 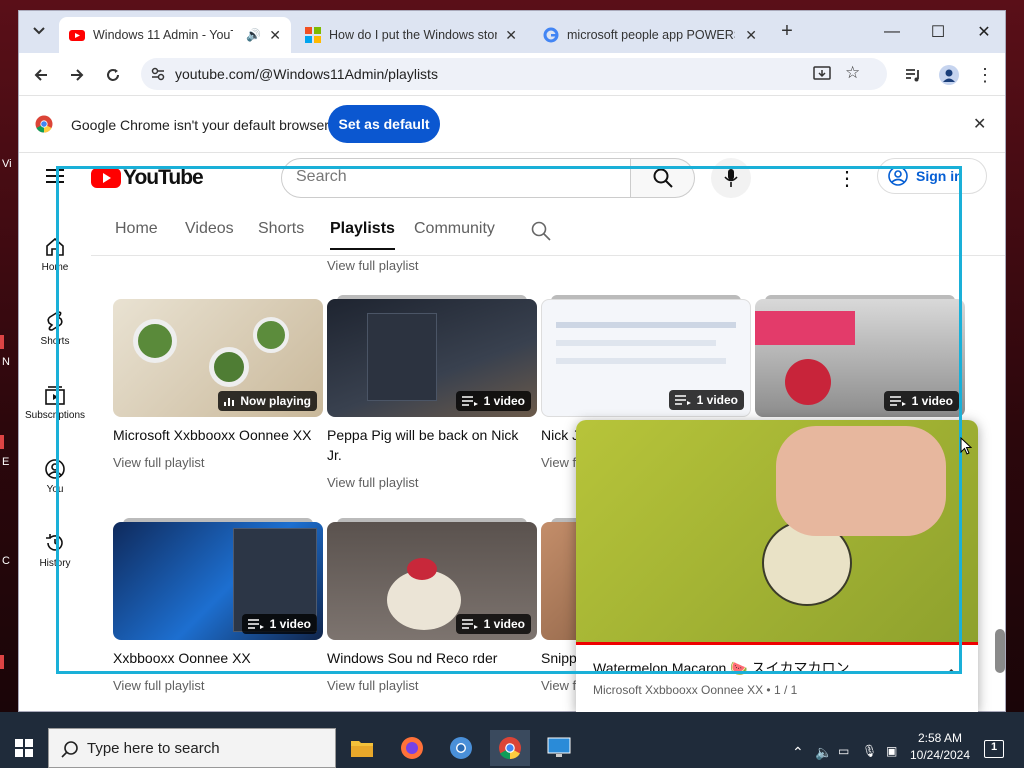 What do you see at coordinates (55, 178) in the screenshot?
I see `hamburger-menu-button` at bounding box center [55, 178].